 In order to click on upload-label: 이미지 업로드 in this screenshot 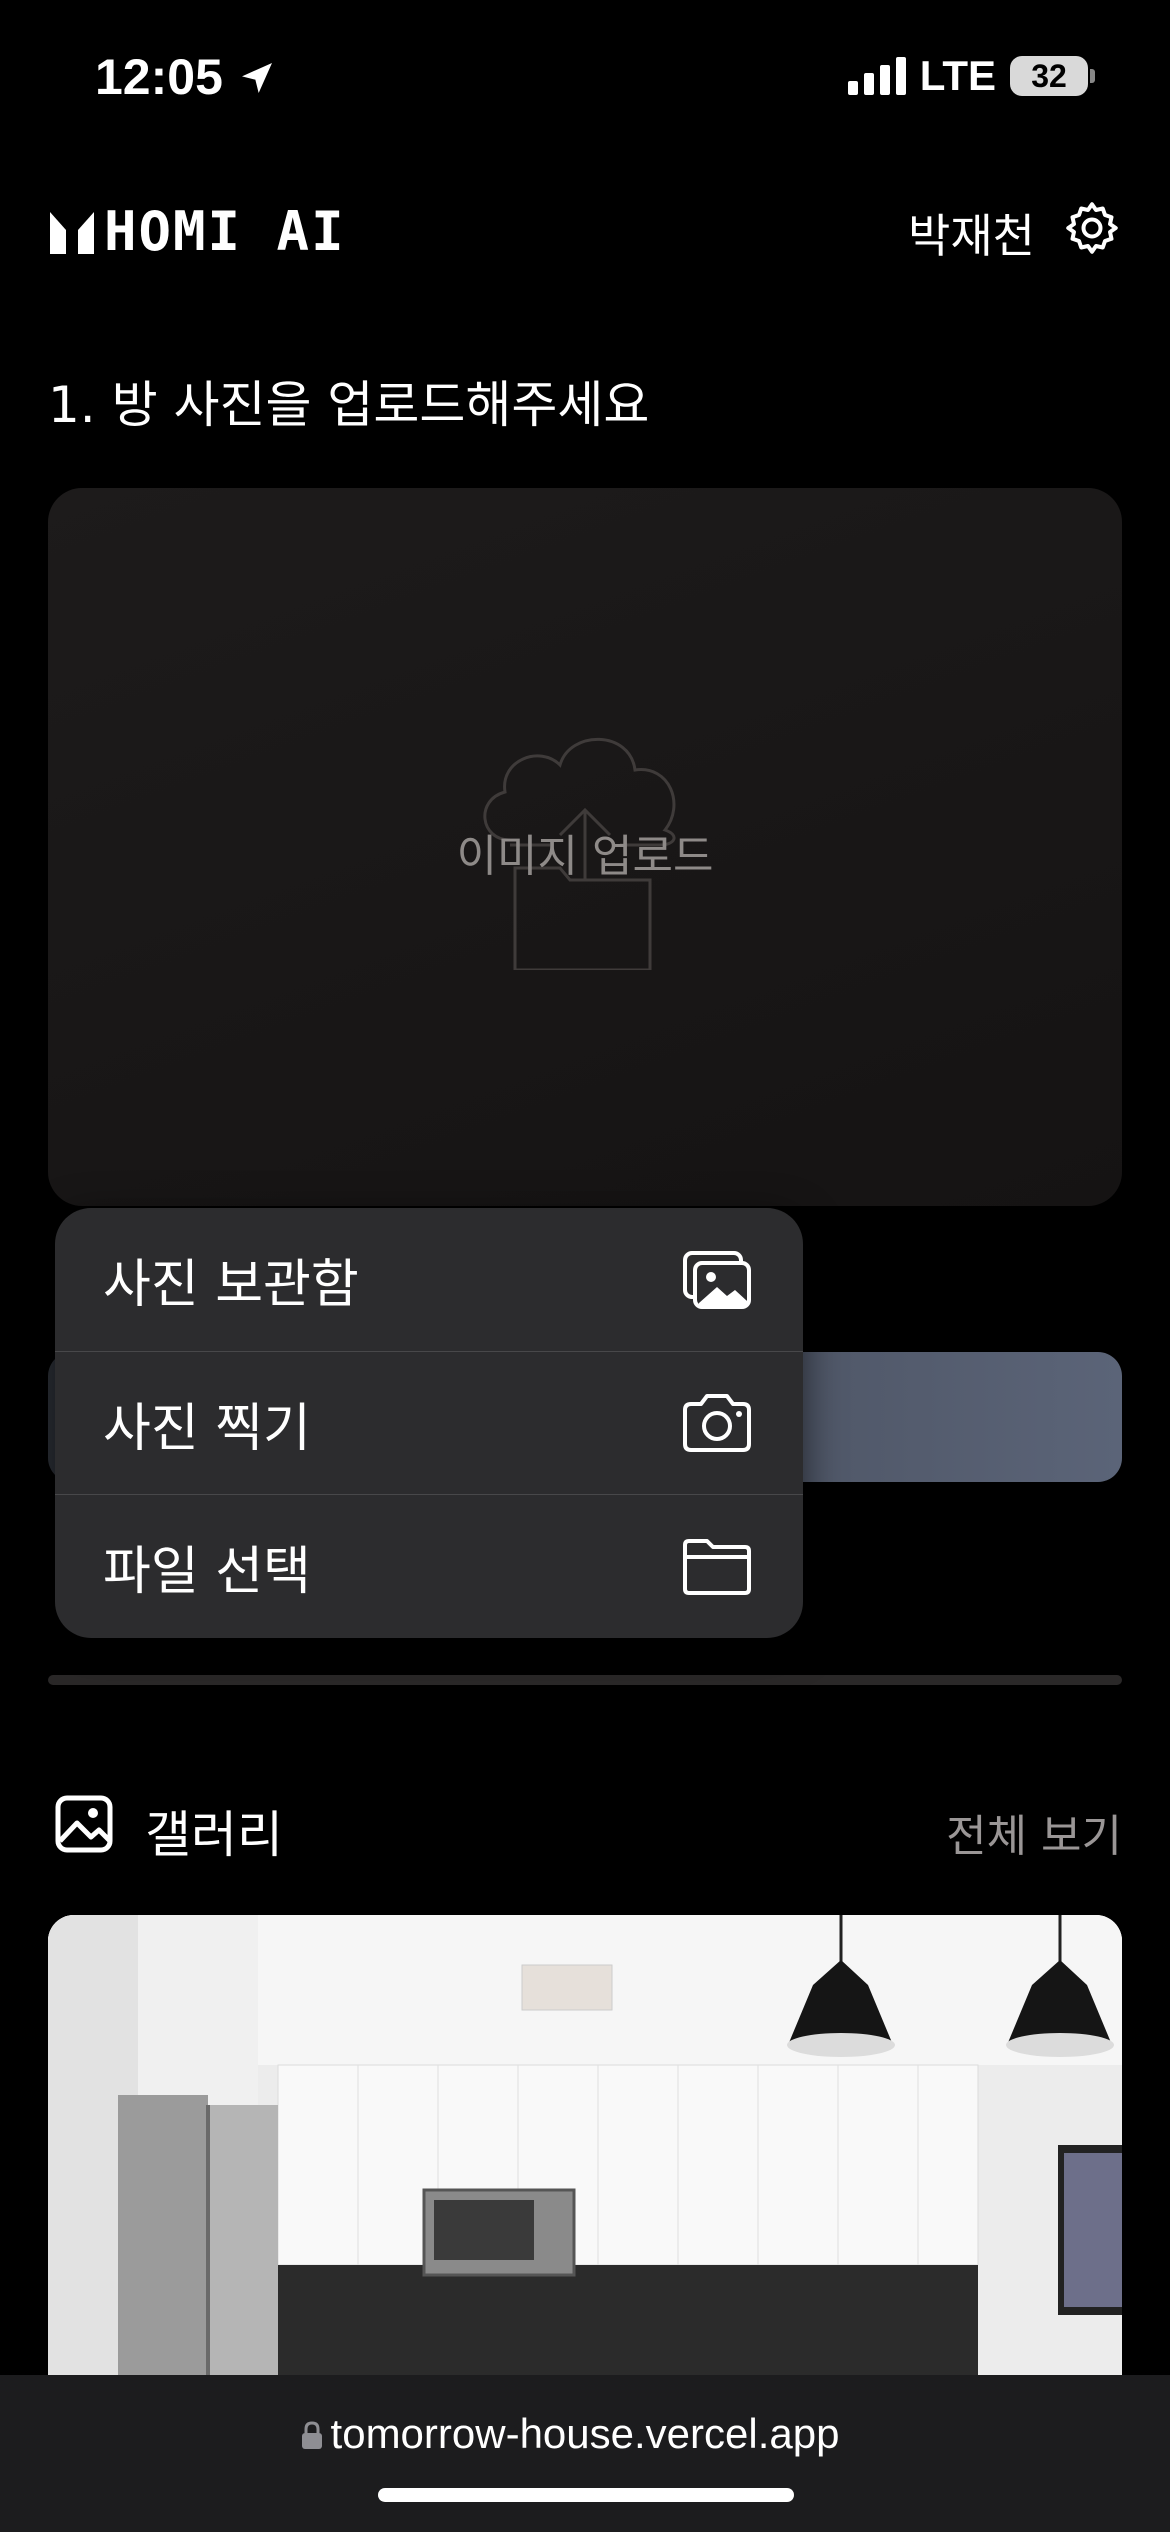, I will do `click(585, 856)`.